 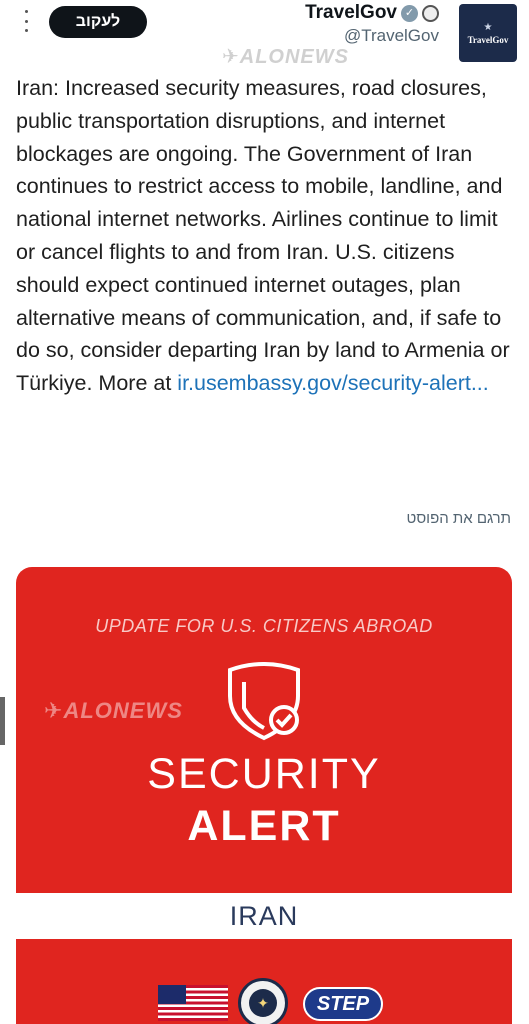 What do you see at coordinates (488, 39) in the screenshot?
I see `avatar-label: TravelGov` at bounding box center [488, 39].